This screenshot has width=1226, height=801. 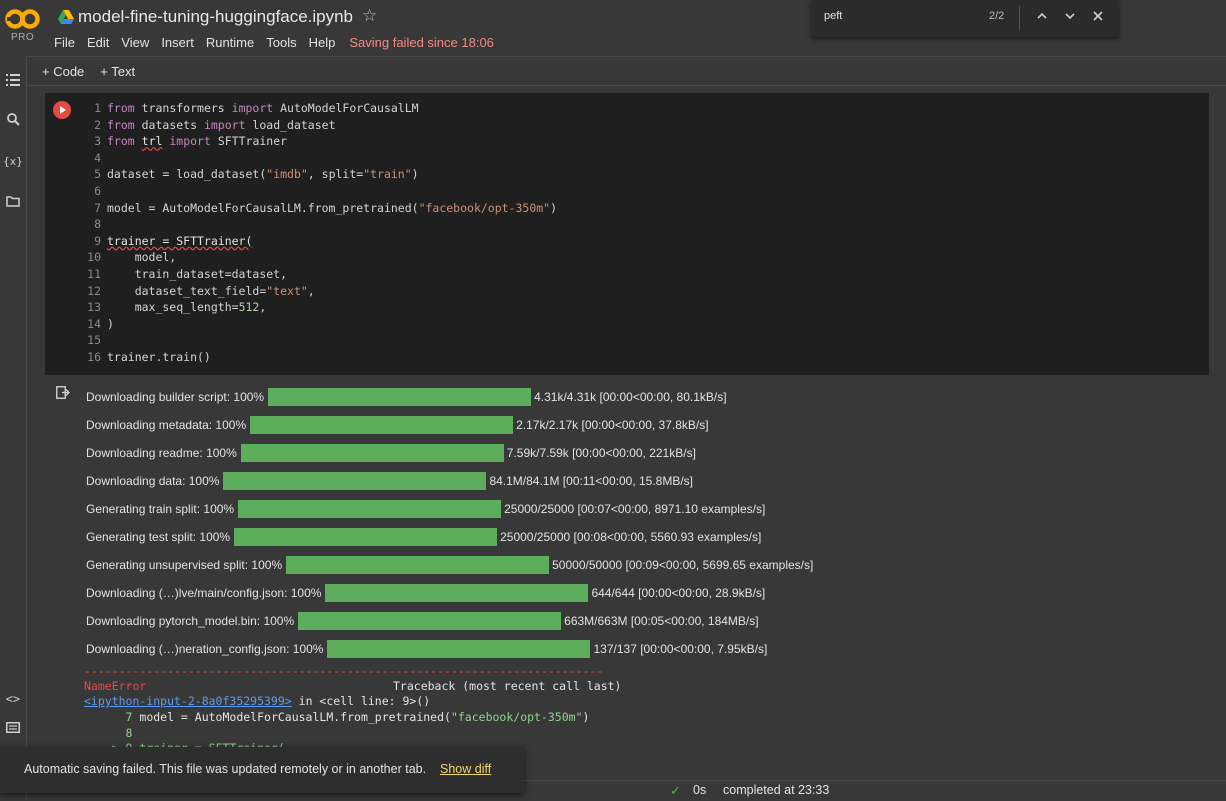 What do you see at coordinates (97, 190) in the screenshot?
I see `line-number: 6` at bounding box center [97, 190].